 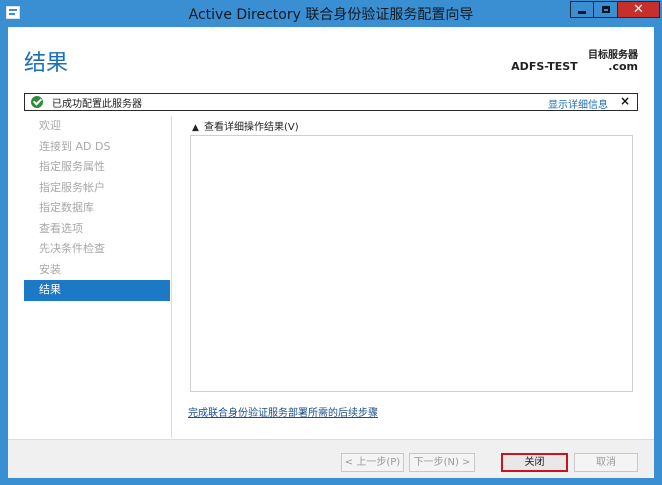 What do you see at coordinates (97, 104) in the screenshot?
I see `status-message: 已成功配置此服务器` at bounding box center [97, 104].